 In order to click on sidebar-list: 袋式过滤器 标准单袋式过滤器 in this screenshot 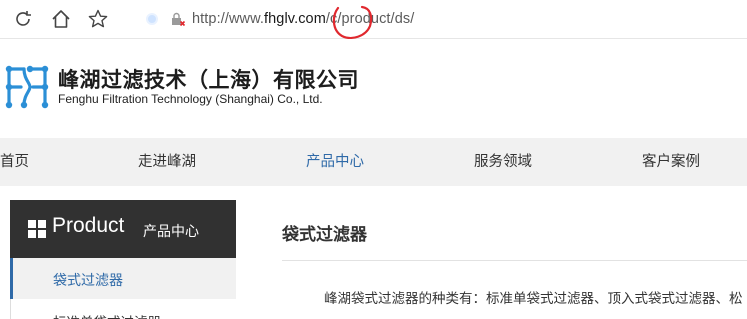, I will do `click(123, 288)`.